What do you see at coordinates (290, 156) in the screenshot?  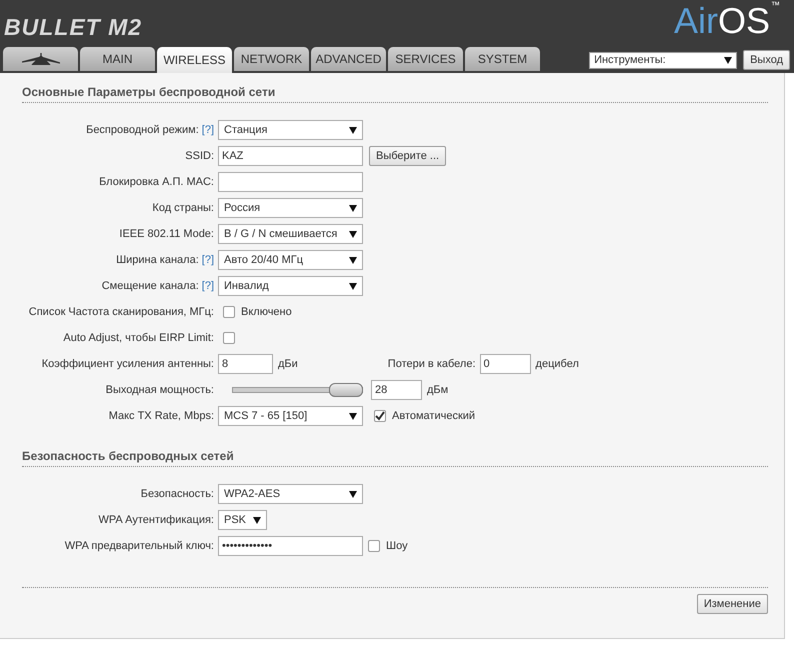 I see `text-field: KAZ` at bounding box center [290, 156].